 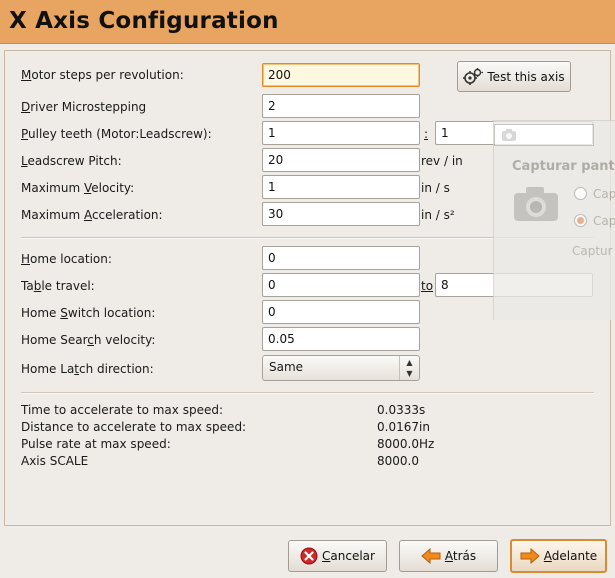 I want to click on overlay-entry, so click(x=544, y=135).